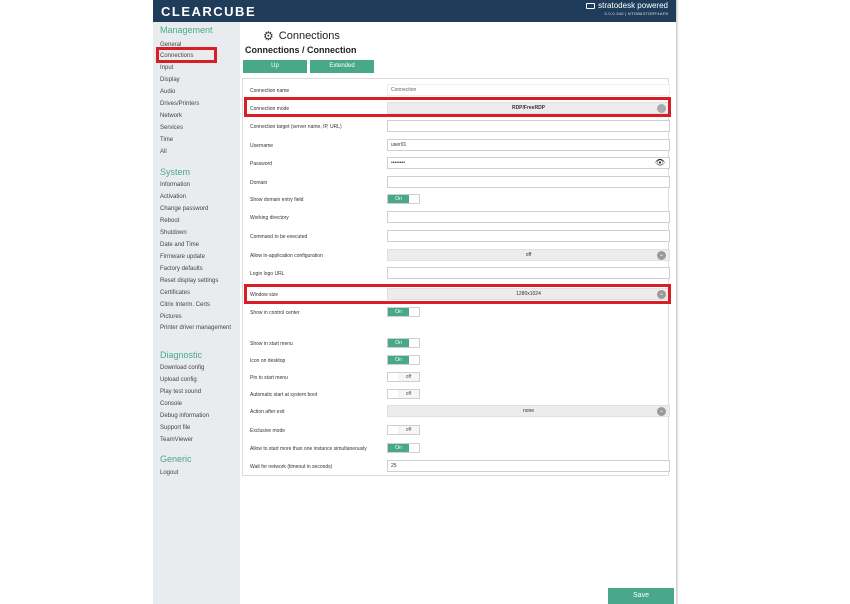 This screenshot has width=850, height=604. What do you see at coordinates (660, 163) in the screenshot?
I see `eye-icon: 👁` at bounding box center [660, 163].